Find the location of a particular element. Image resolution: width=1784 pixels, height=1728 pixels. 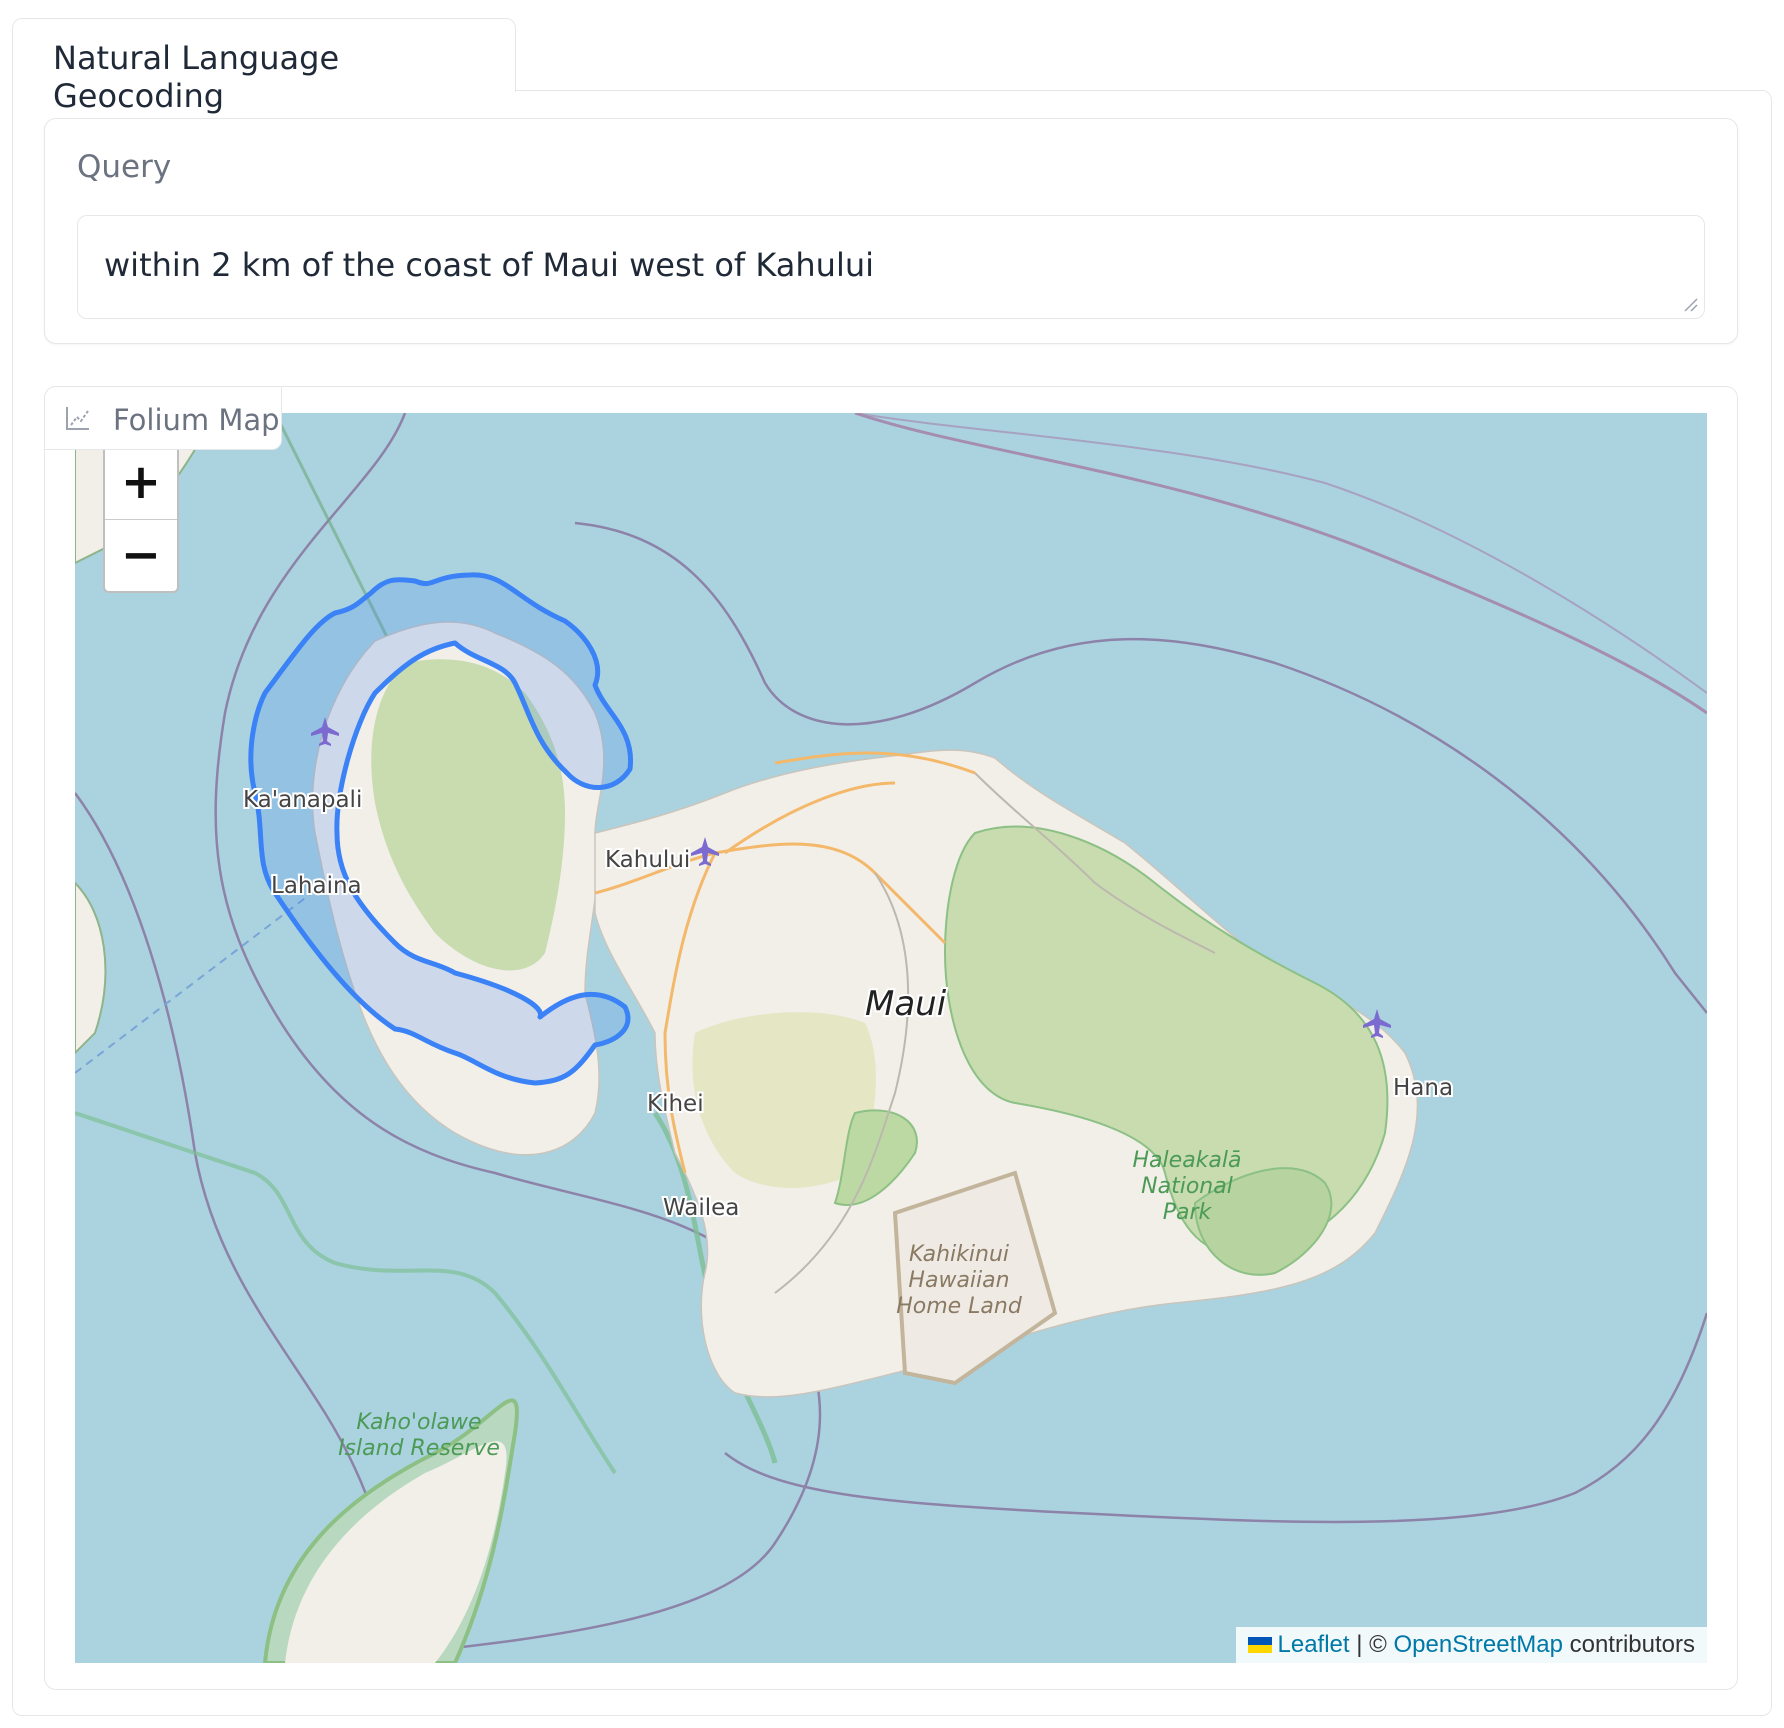

map-attribution: Leaflet | © OpenStreetMap contributors is located at coordinates (1471, 1645).